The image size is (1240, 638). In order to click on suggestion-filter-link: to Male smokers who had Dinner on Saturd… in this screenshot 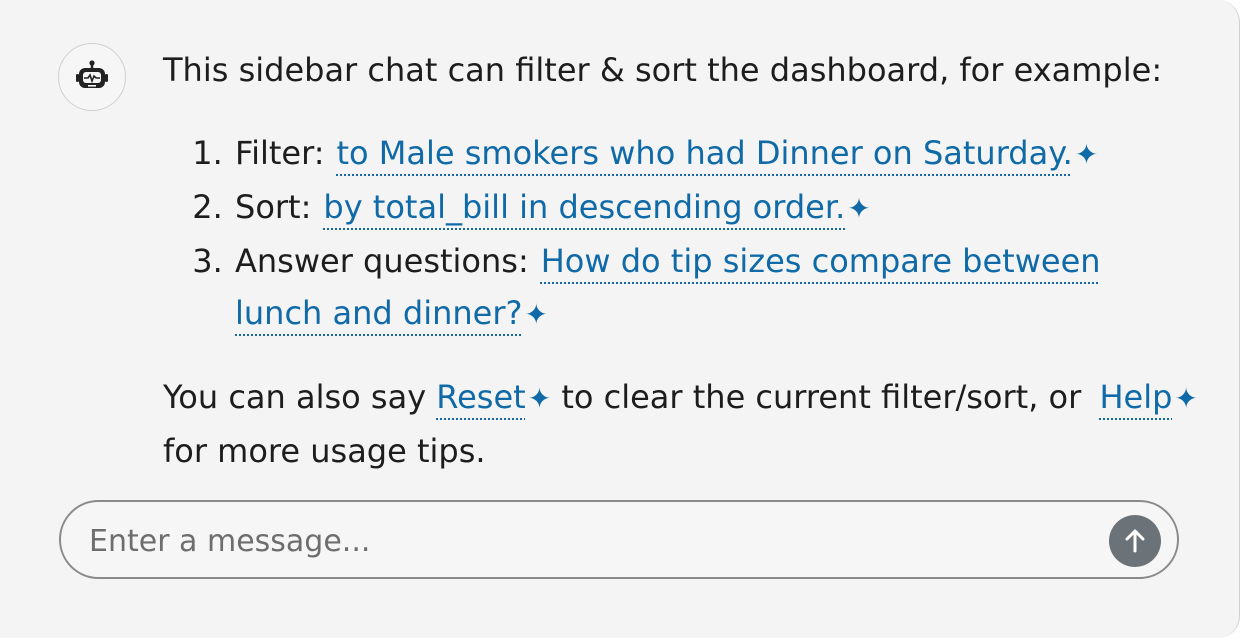, I will do `click(704, 153)`.